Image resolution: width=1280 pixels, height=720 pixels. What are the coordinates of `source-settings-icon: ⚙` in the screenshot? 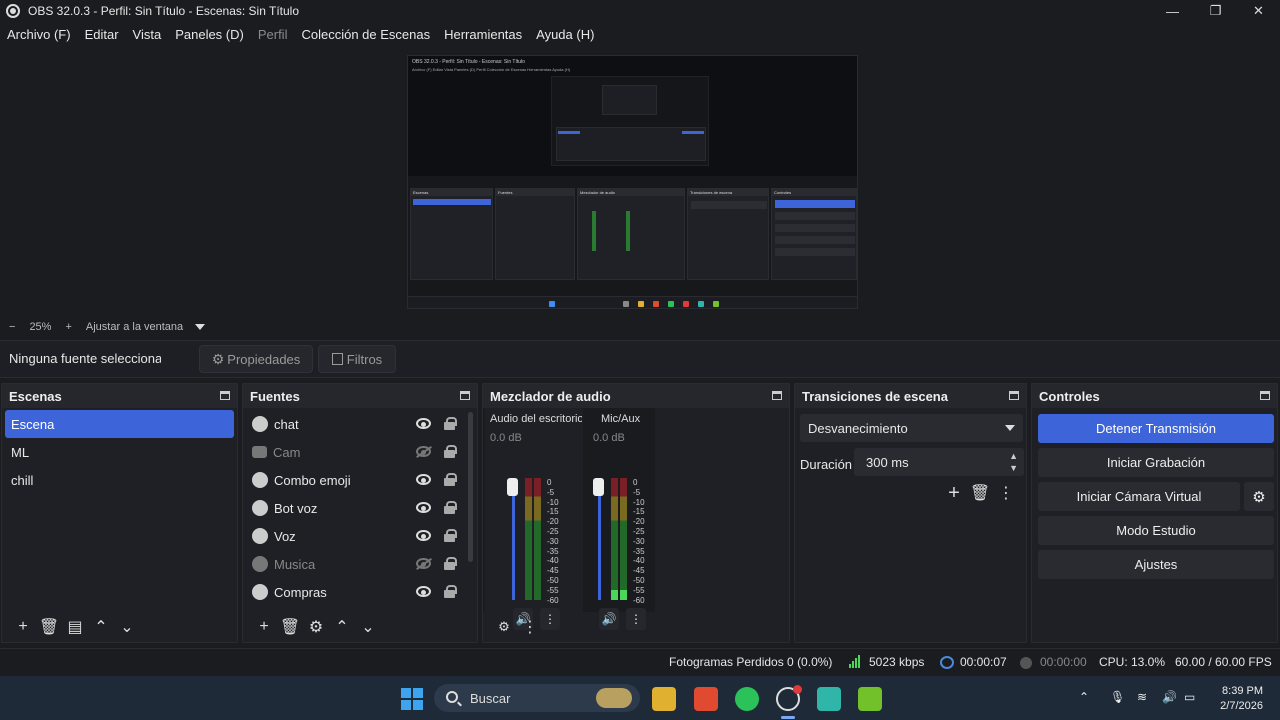 It's located at (316, 627).